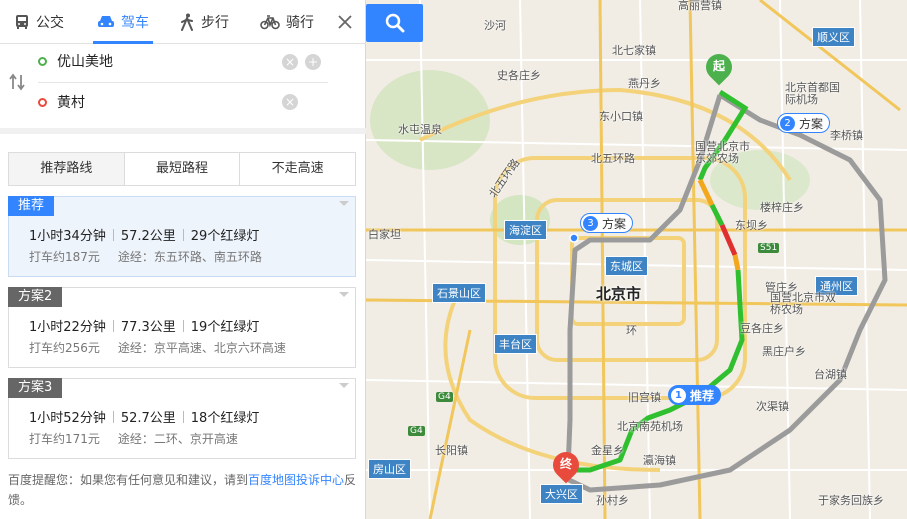 This screenshot has width=907, height=519. Describe the element at coordinates (183, 490) in the screenshot. I see `feedback-tip: 百度提醒您：如果您有任何意见和建议，请到百度地图投诉中心反馈。` at that location.